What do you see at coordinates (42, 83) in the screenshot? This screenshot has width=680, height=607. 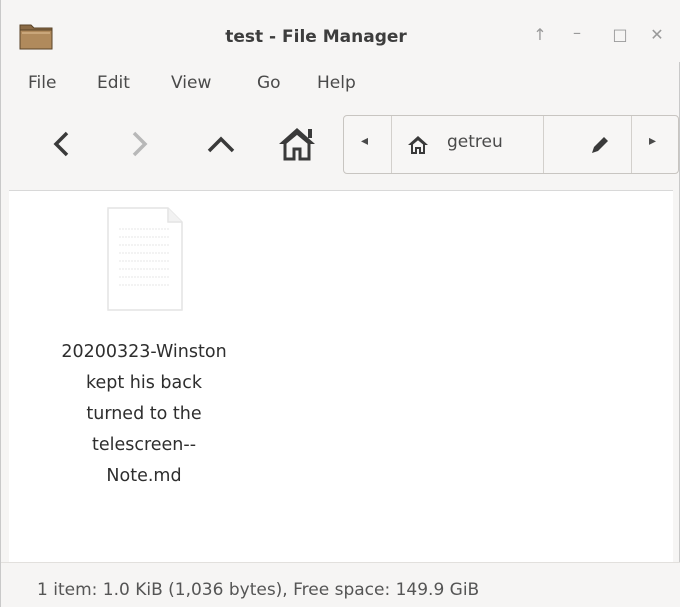 I see `menu-file: File` at bounding box center [42, 83].